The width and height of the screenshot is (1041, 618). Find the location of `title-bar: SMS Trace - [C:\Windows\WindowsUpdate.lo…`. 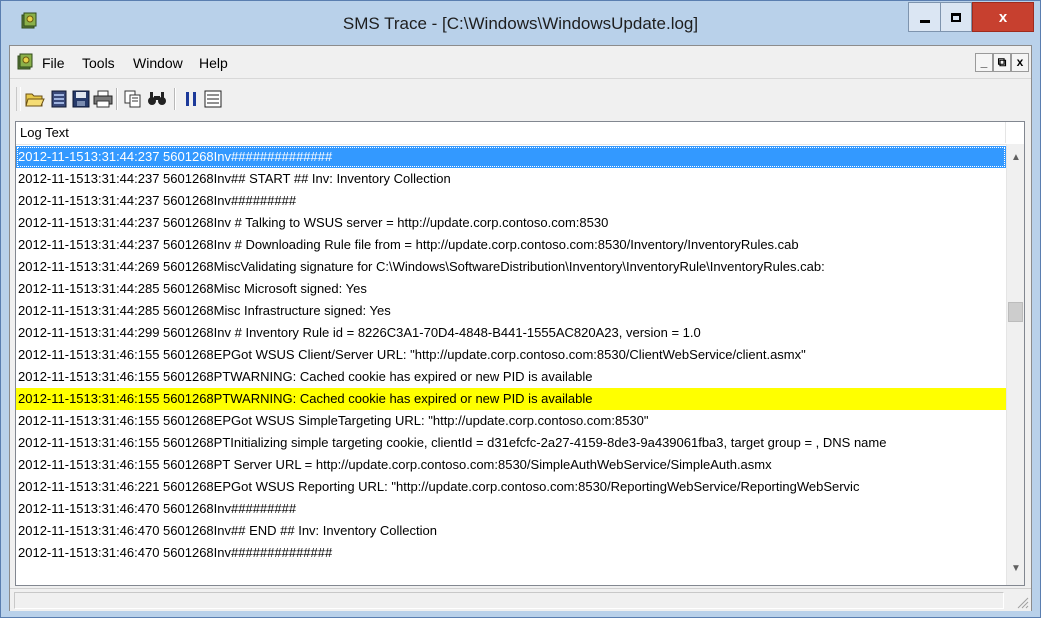

title-bar: SMS Trace - [C:\Windows\WindowsUpdate.lo… is located at coordinates (520, 21).